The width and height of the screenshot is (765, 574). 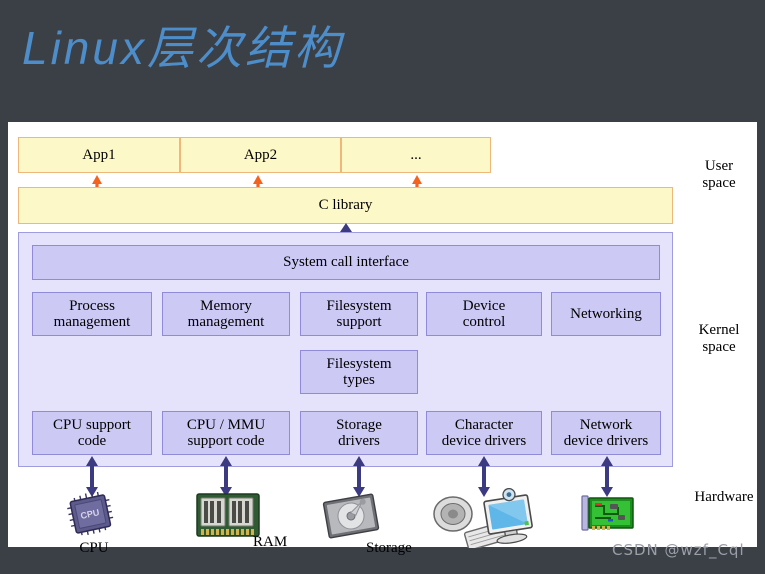 What do you see at coordinates (270, 542) in the screenshot?
I see `hardware-label-ram: RAM` at bounding box center [270, 542].